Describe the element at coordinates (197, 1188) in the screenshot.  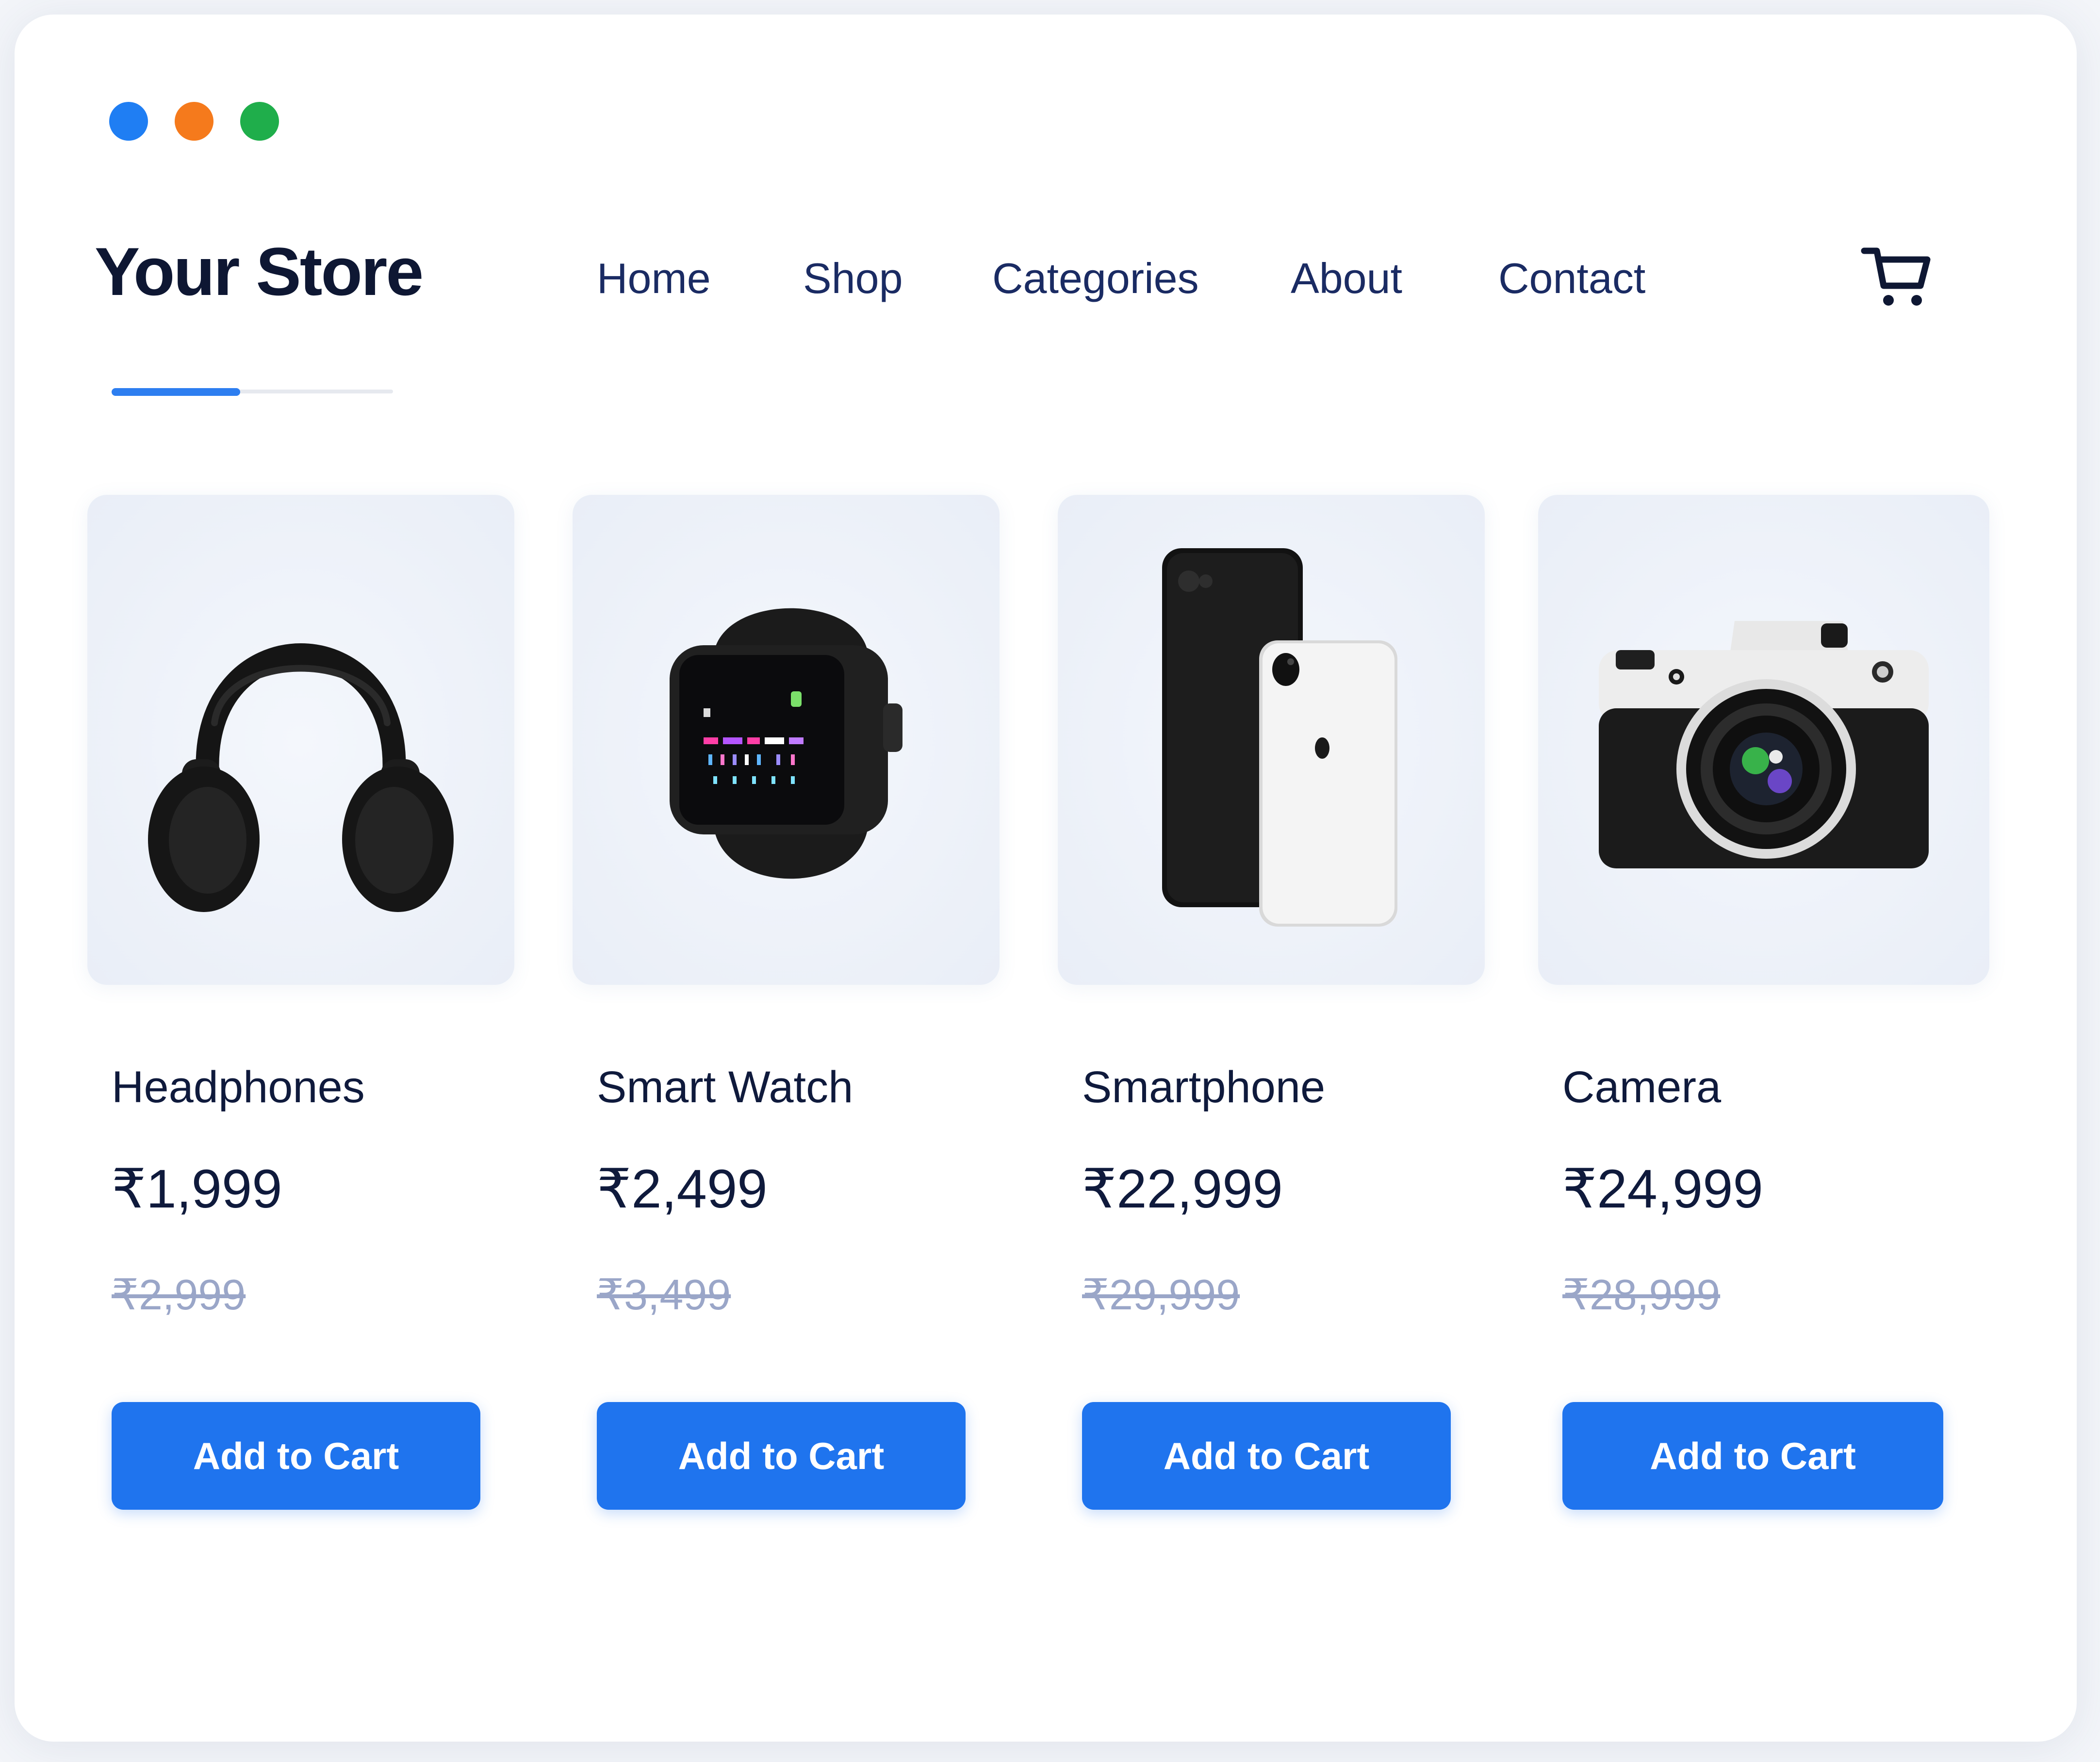
I see `product-price: ₹1,999` at that location.